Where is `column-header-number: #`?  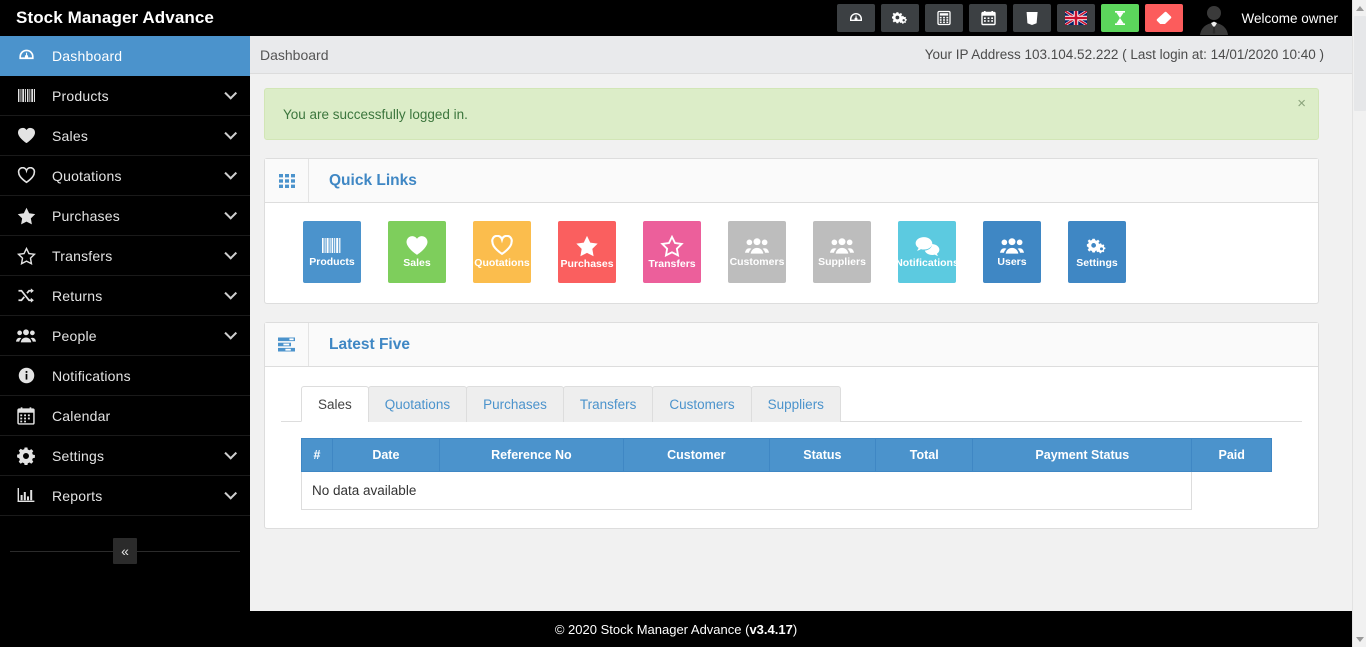 column-header-number: # is located at coordinates (317, 455).